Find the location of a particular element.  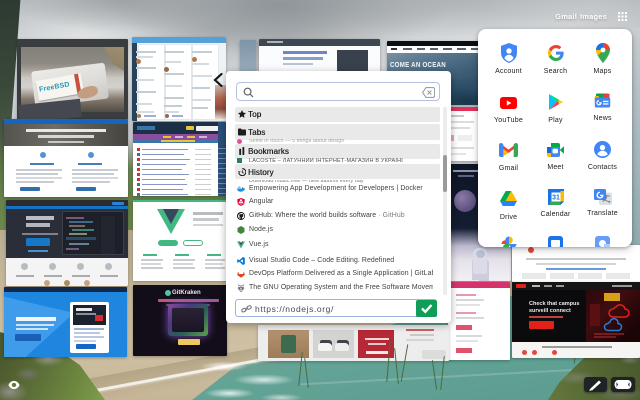

svg-text: 31 is located at coordinates (556, 198).